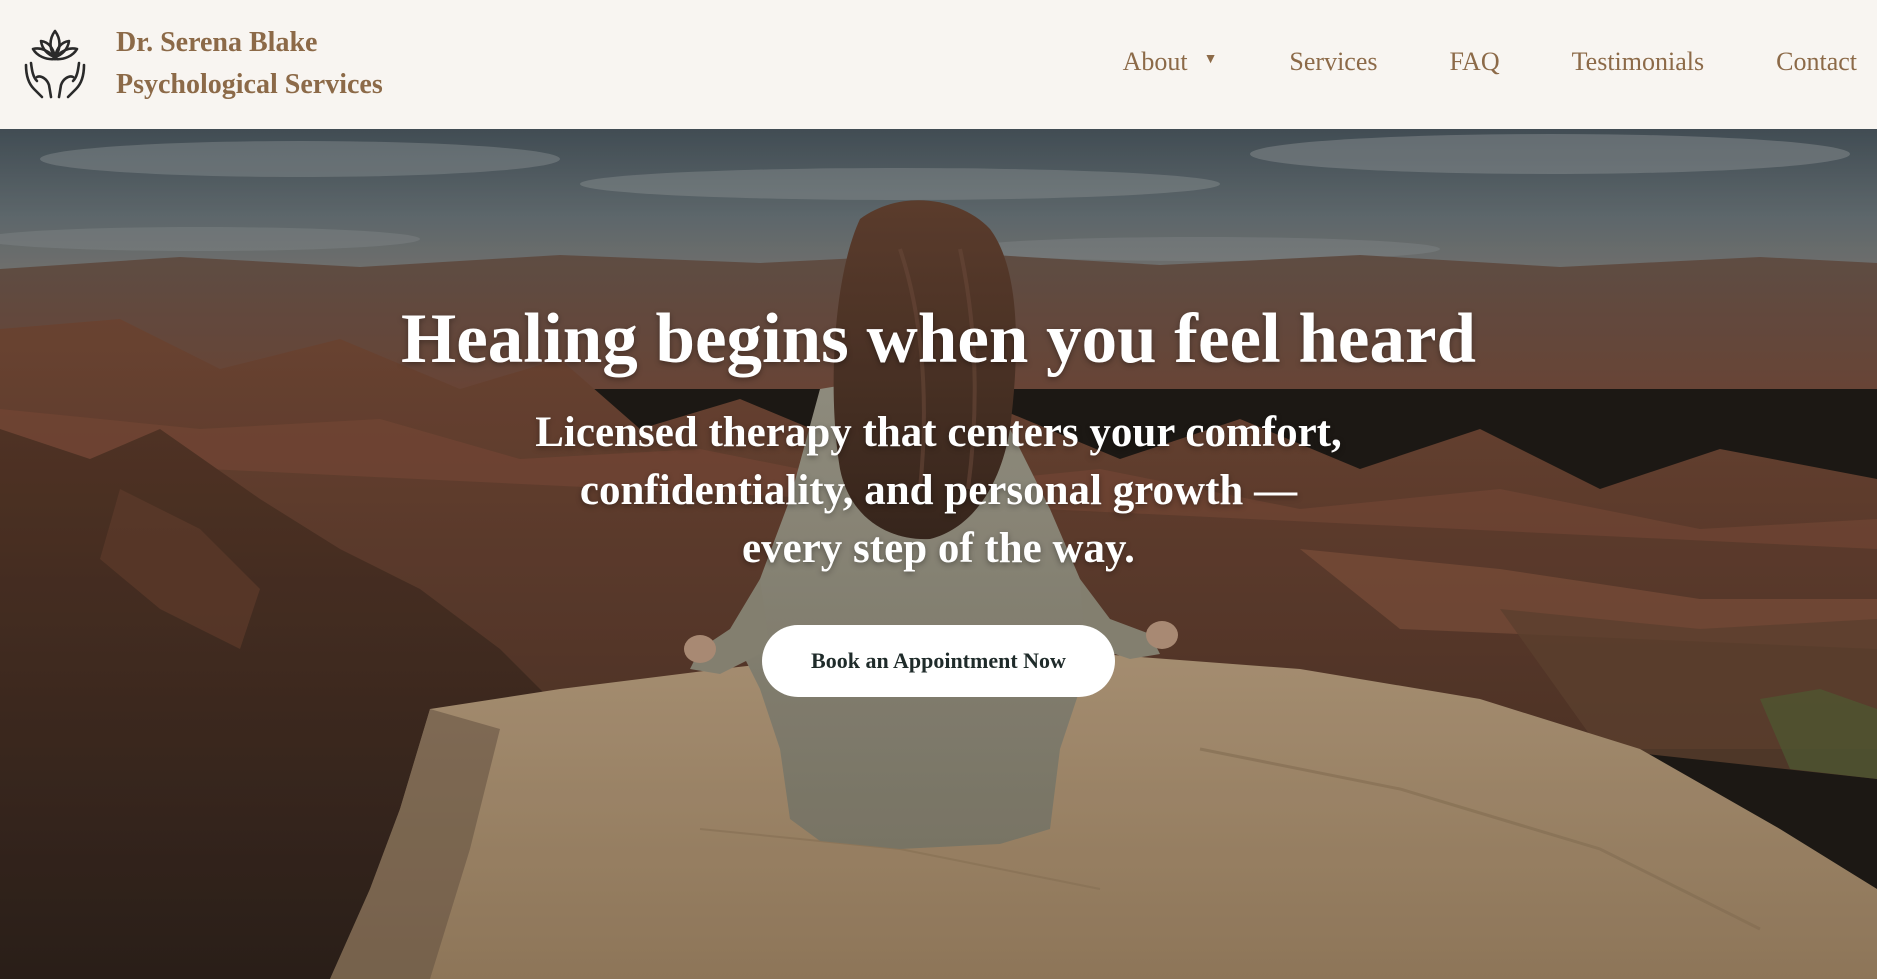 This screenshot has height=979, width=1877. Describe the element at coordinates (1210, 59) in the screenshot. I see `caret-down-icon: ▼` at that location.